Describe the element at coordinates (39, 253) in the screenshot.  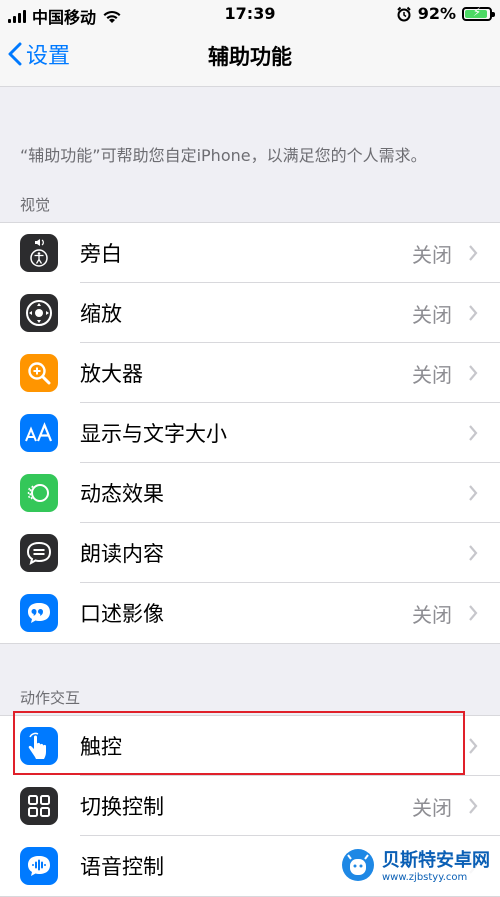
I see `voiceover-icon` at that location.